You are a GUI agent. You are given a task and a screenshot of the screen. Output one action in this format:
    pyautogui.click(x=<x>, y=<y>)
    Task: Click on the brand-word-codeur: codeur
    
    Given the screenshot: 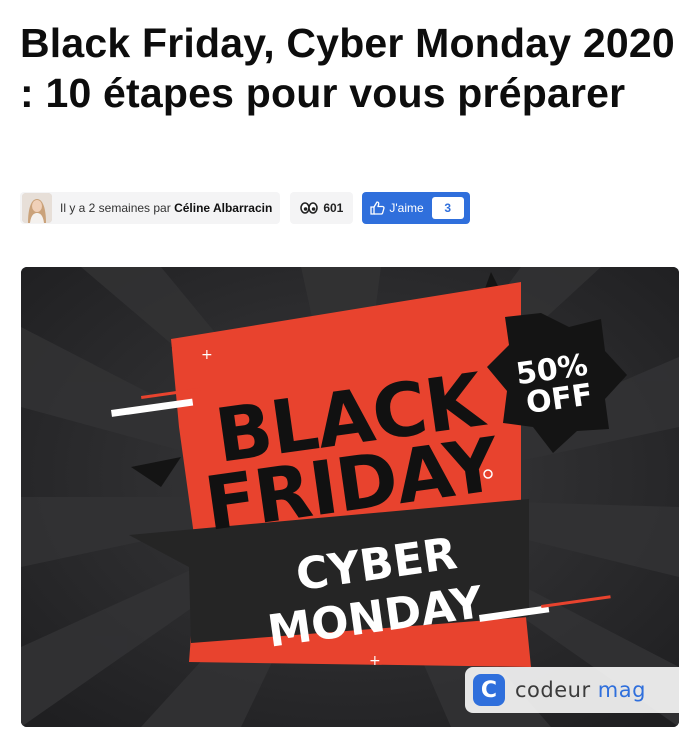 What is the action you would take?
    pyautogui.click(x=553, y=690)
    